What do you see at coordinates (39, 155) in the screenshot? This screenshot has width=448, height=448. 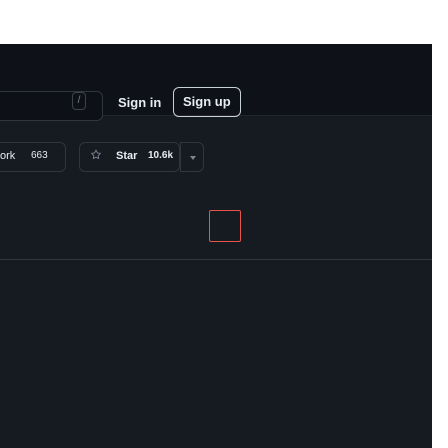 I see `fork-count: 663` at bounding box center [39, 155].